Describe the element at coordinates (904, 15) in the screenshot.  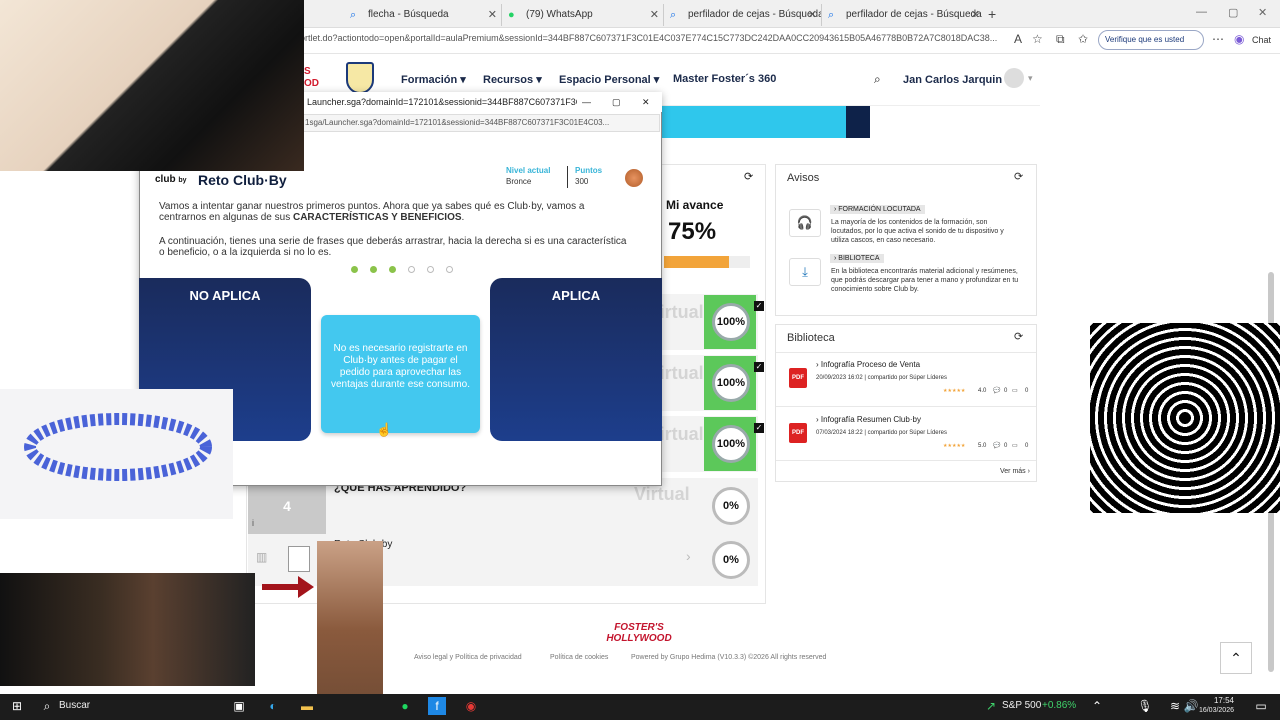
I see `browser-tab: ⌕ perfilador de cejas - Búsqueda Imá ✕` at that location.